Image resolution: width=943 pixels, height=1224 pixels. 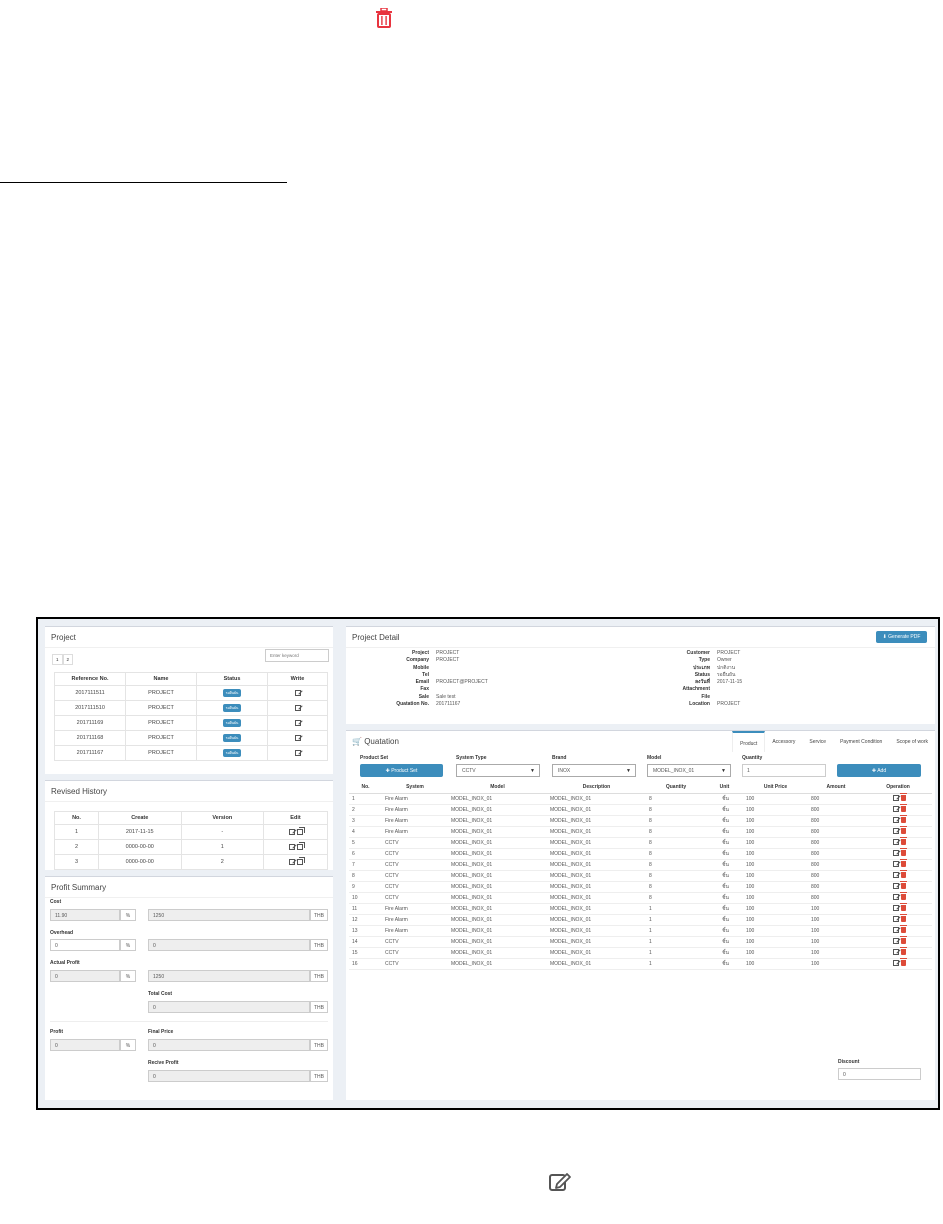 What do you see at coordinates (85, 915) in the screenshot?
I see `cost-percent-field: 11.90` at bounding box center [85, 915].